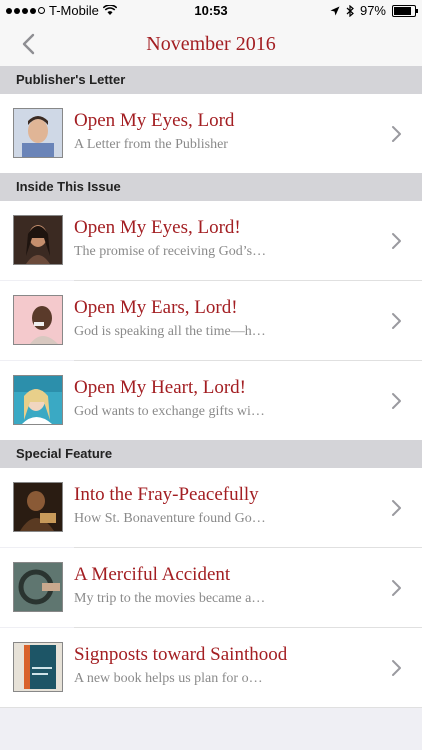 This screenshot has width=422, height=750. I want to click on article-title: Open My Eyes, Lord, so click(154, 120).